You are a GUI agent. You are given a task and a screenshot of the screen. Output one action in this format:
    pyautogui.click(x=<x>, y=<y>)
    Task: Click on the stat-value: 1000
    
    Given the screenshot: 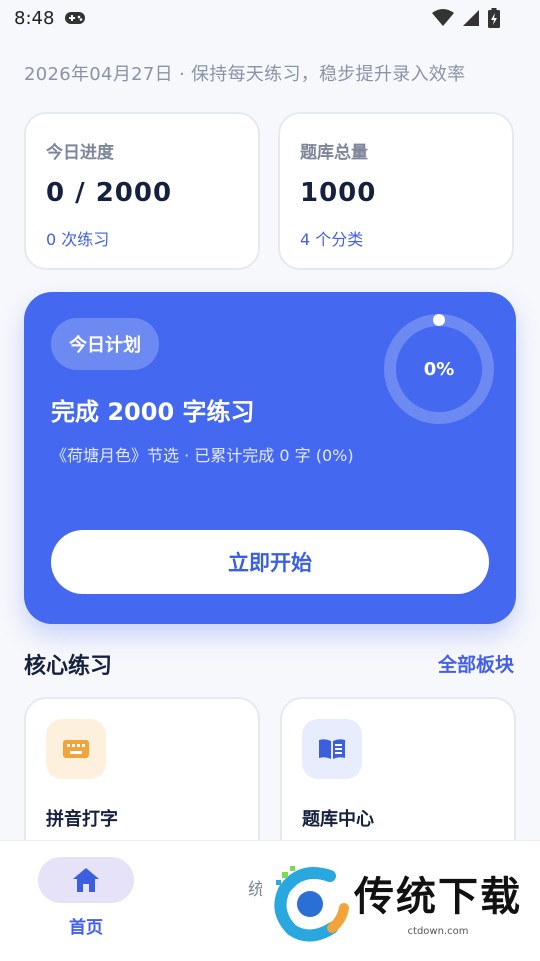 What is the action you would take?
    pyautogui.click(x=338, y=193)
    